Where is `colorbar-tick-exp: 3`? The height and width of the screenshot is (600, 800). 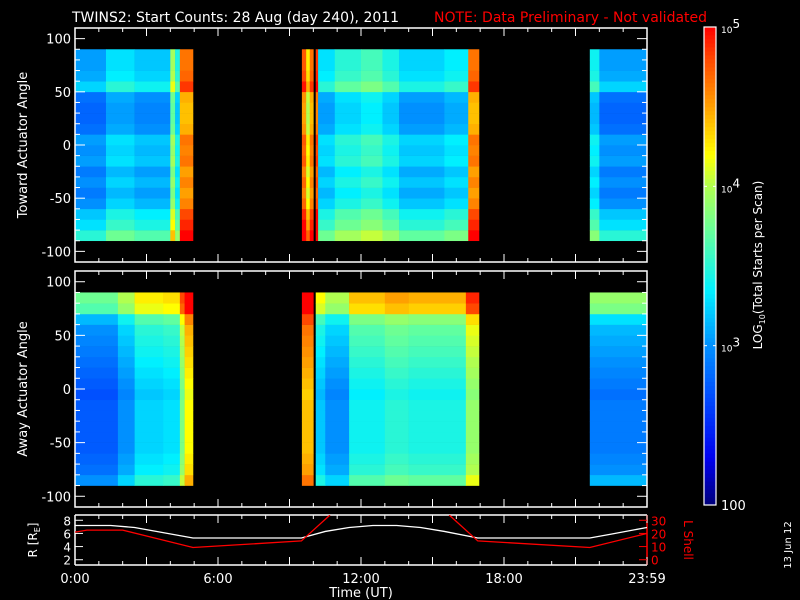 colorbar-tick-exp: 3 is located at coordinates (736, 343).